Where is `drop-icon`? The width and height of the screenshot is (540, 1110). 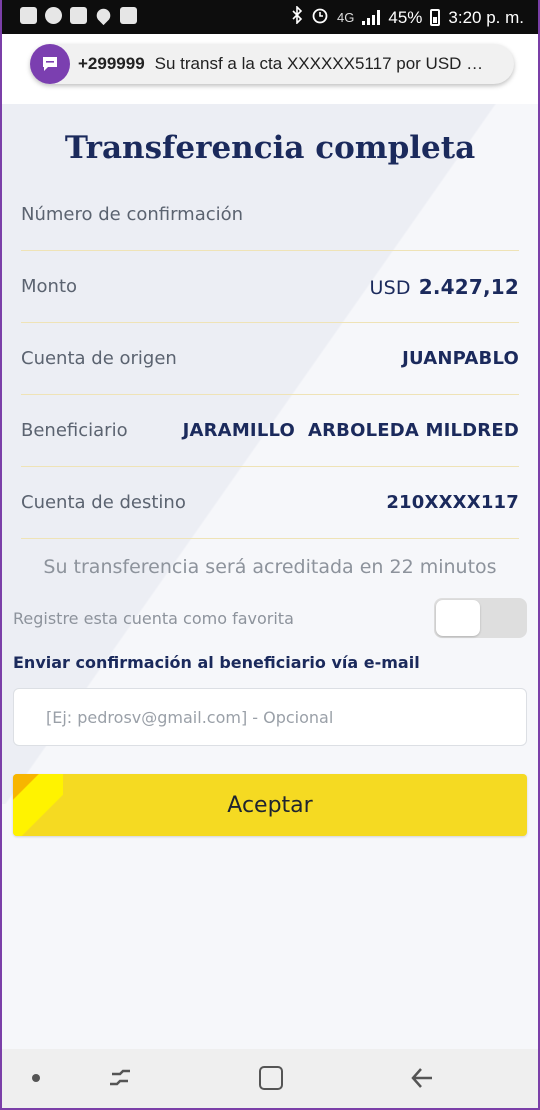
drop-icon is located at coordinates (103, 15).